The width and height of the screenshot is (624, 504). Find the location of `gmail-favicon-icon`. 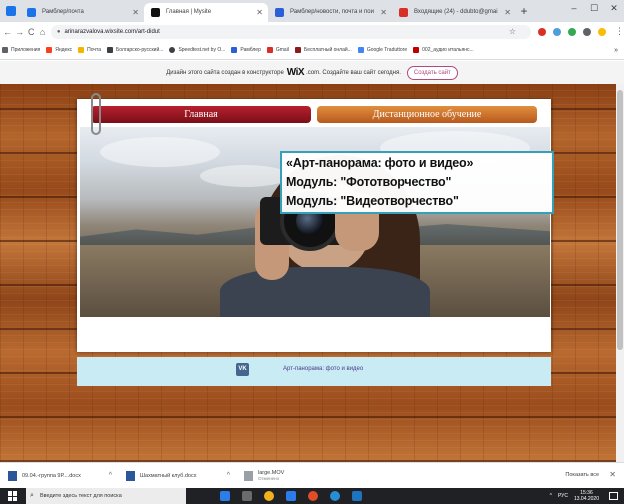

gmail-favicon-icon is located at coordinates (403, 12).